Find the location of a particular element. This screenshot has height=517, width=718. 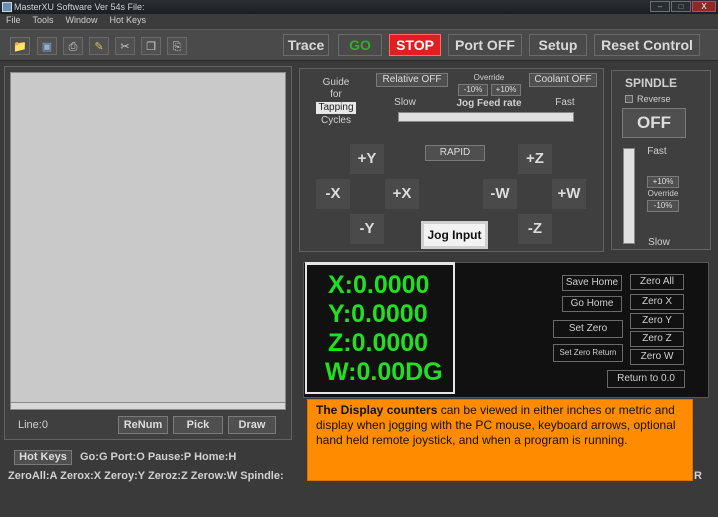

rapid-button: RAPID is located at coordinates (455, 153).